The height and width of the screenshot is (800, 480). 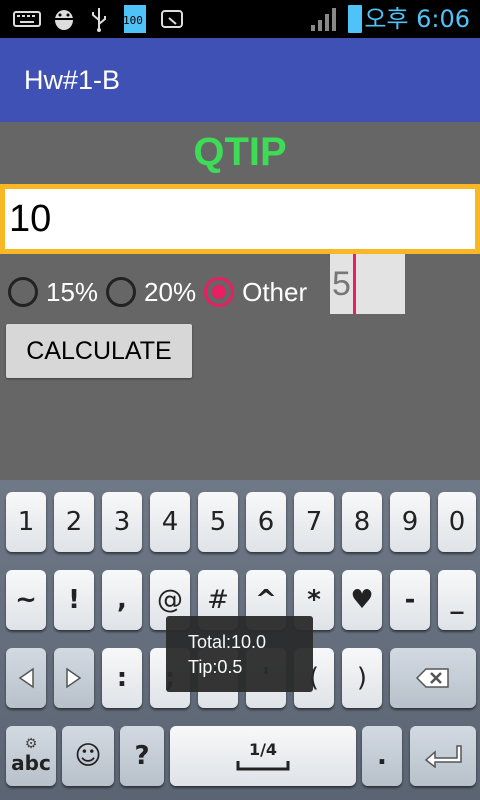 I want to click on key-colon: :, so click(x=122, y=678).